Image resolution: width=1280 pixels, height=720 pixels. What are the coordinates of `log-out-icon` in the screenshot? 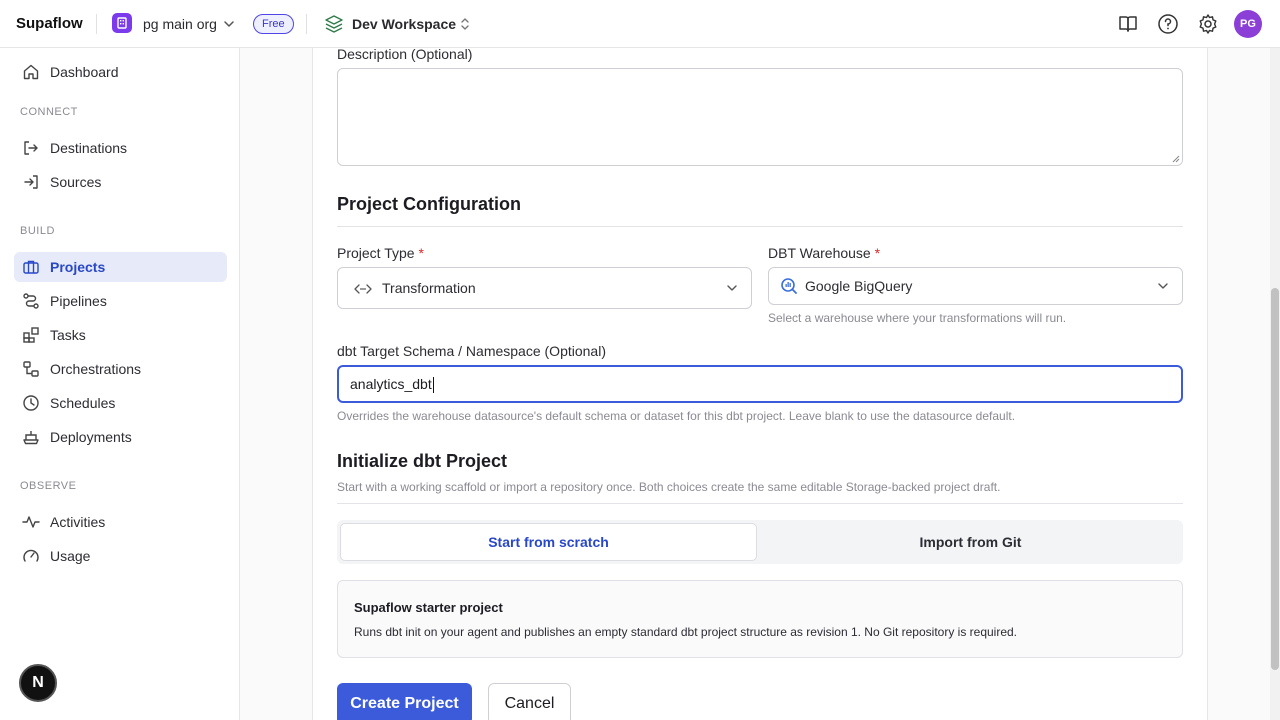 It's located at (31, 148).